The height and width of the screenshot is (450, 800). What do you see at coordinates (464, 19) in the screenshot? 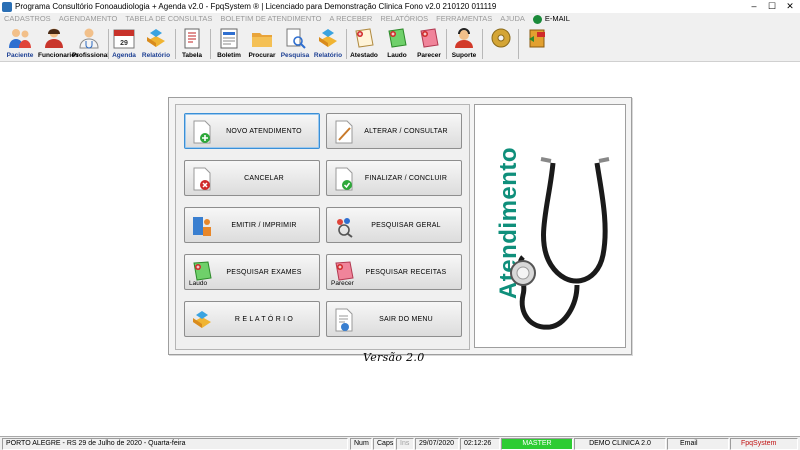
I see `menu-ferramentas: FERRAMENTAS` at bounding box center [464, 19].